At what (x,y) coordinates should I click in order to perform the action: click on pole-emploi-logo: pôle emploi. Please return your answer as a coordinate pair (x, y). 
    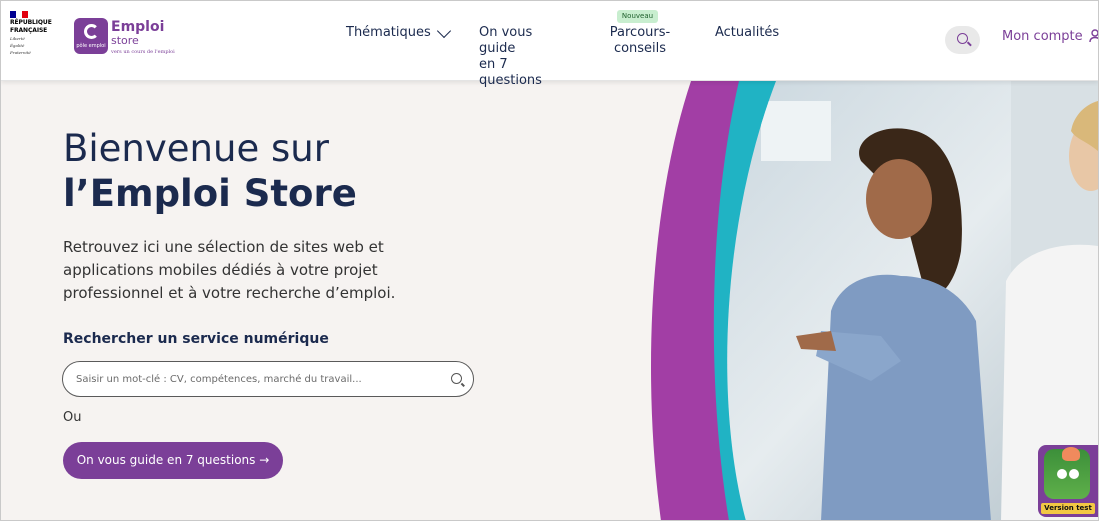
    Looking at the image, I should click on (91, 36).